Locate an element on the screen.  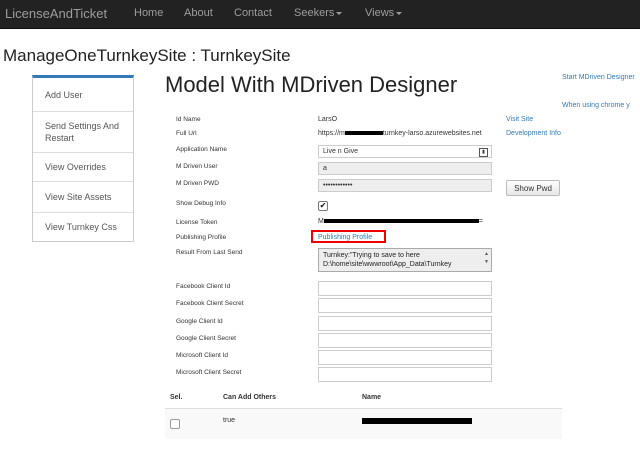
main-heading: Model With MDriven Designer is located at coordinates (311, 84).